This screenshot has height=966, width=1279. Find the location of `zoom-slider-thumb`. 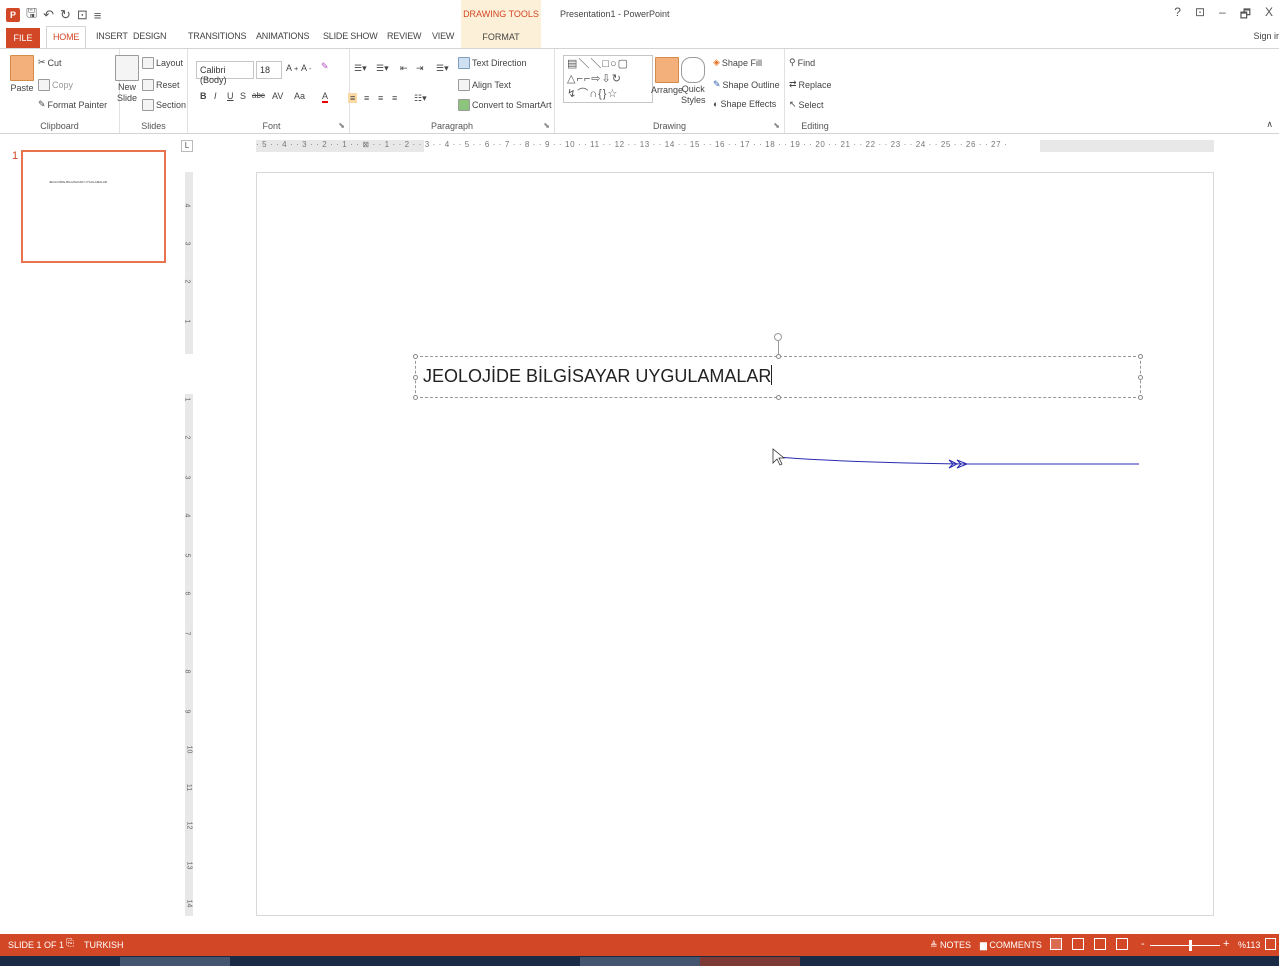

zoom-slider-thumb is located at coordinates (1190, 945).